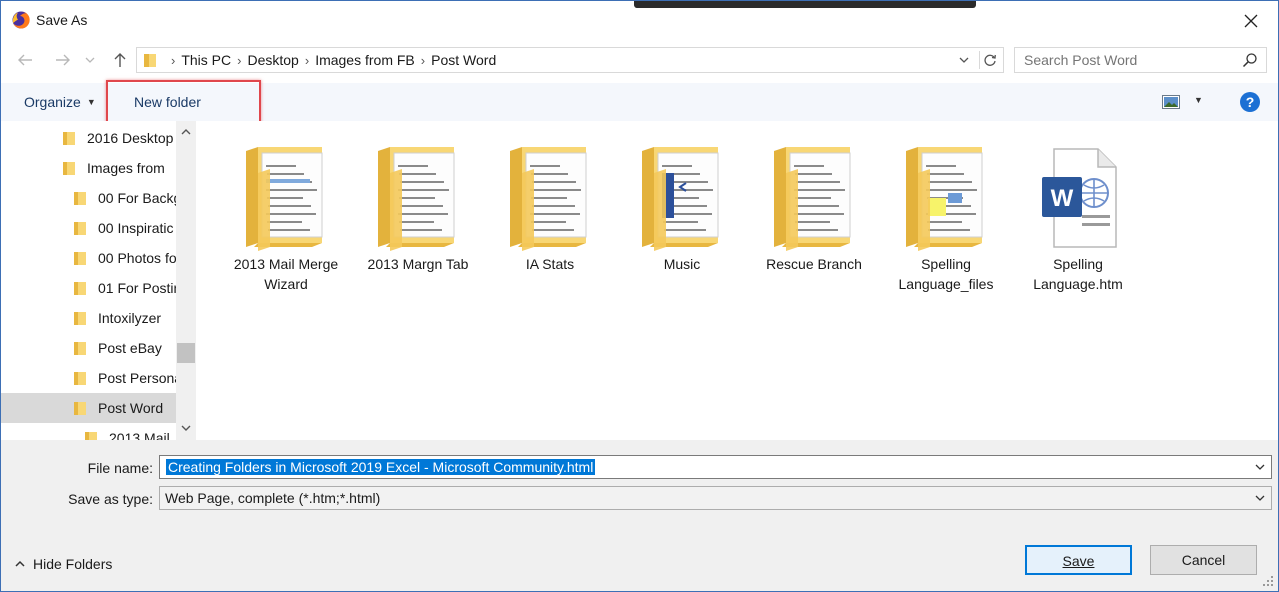 Image resolution: width=1279 pixels, height=592 pixels. What do you see at coordinates (91, 102) in the screenshot?
I see `caret-down-icon: ▼` at bounding box center [91, 102].